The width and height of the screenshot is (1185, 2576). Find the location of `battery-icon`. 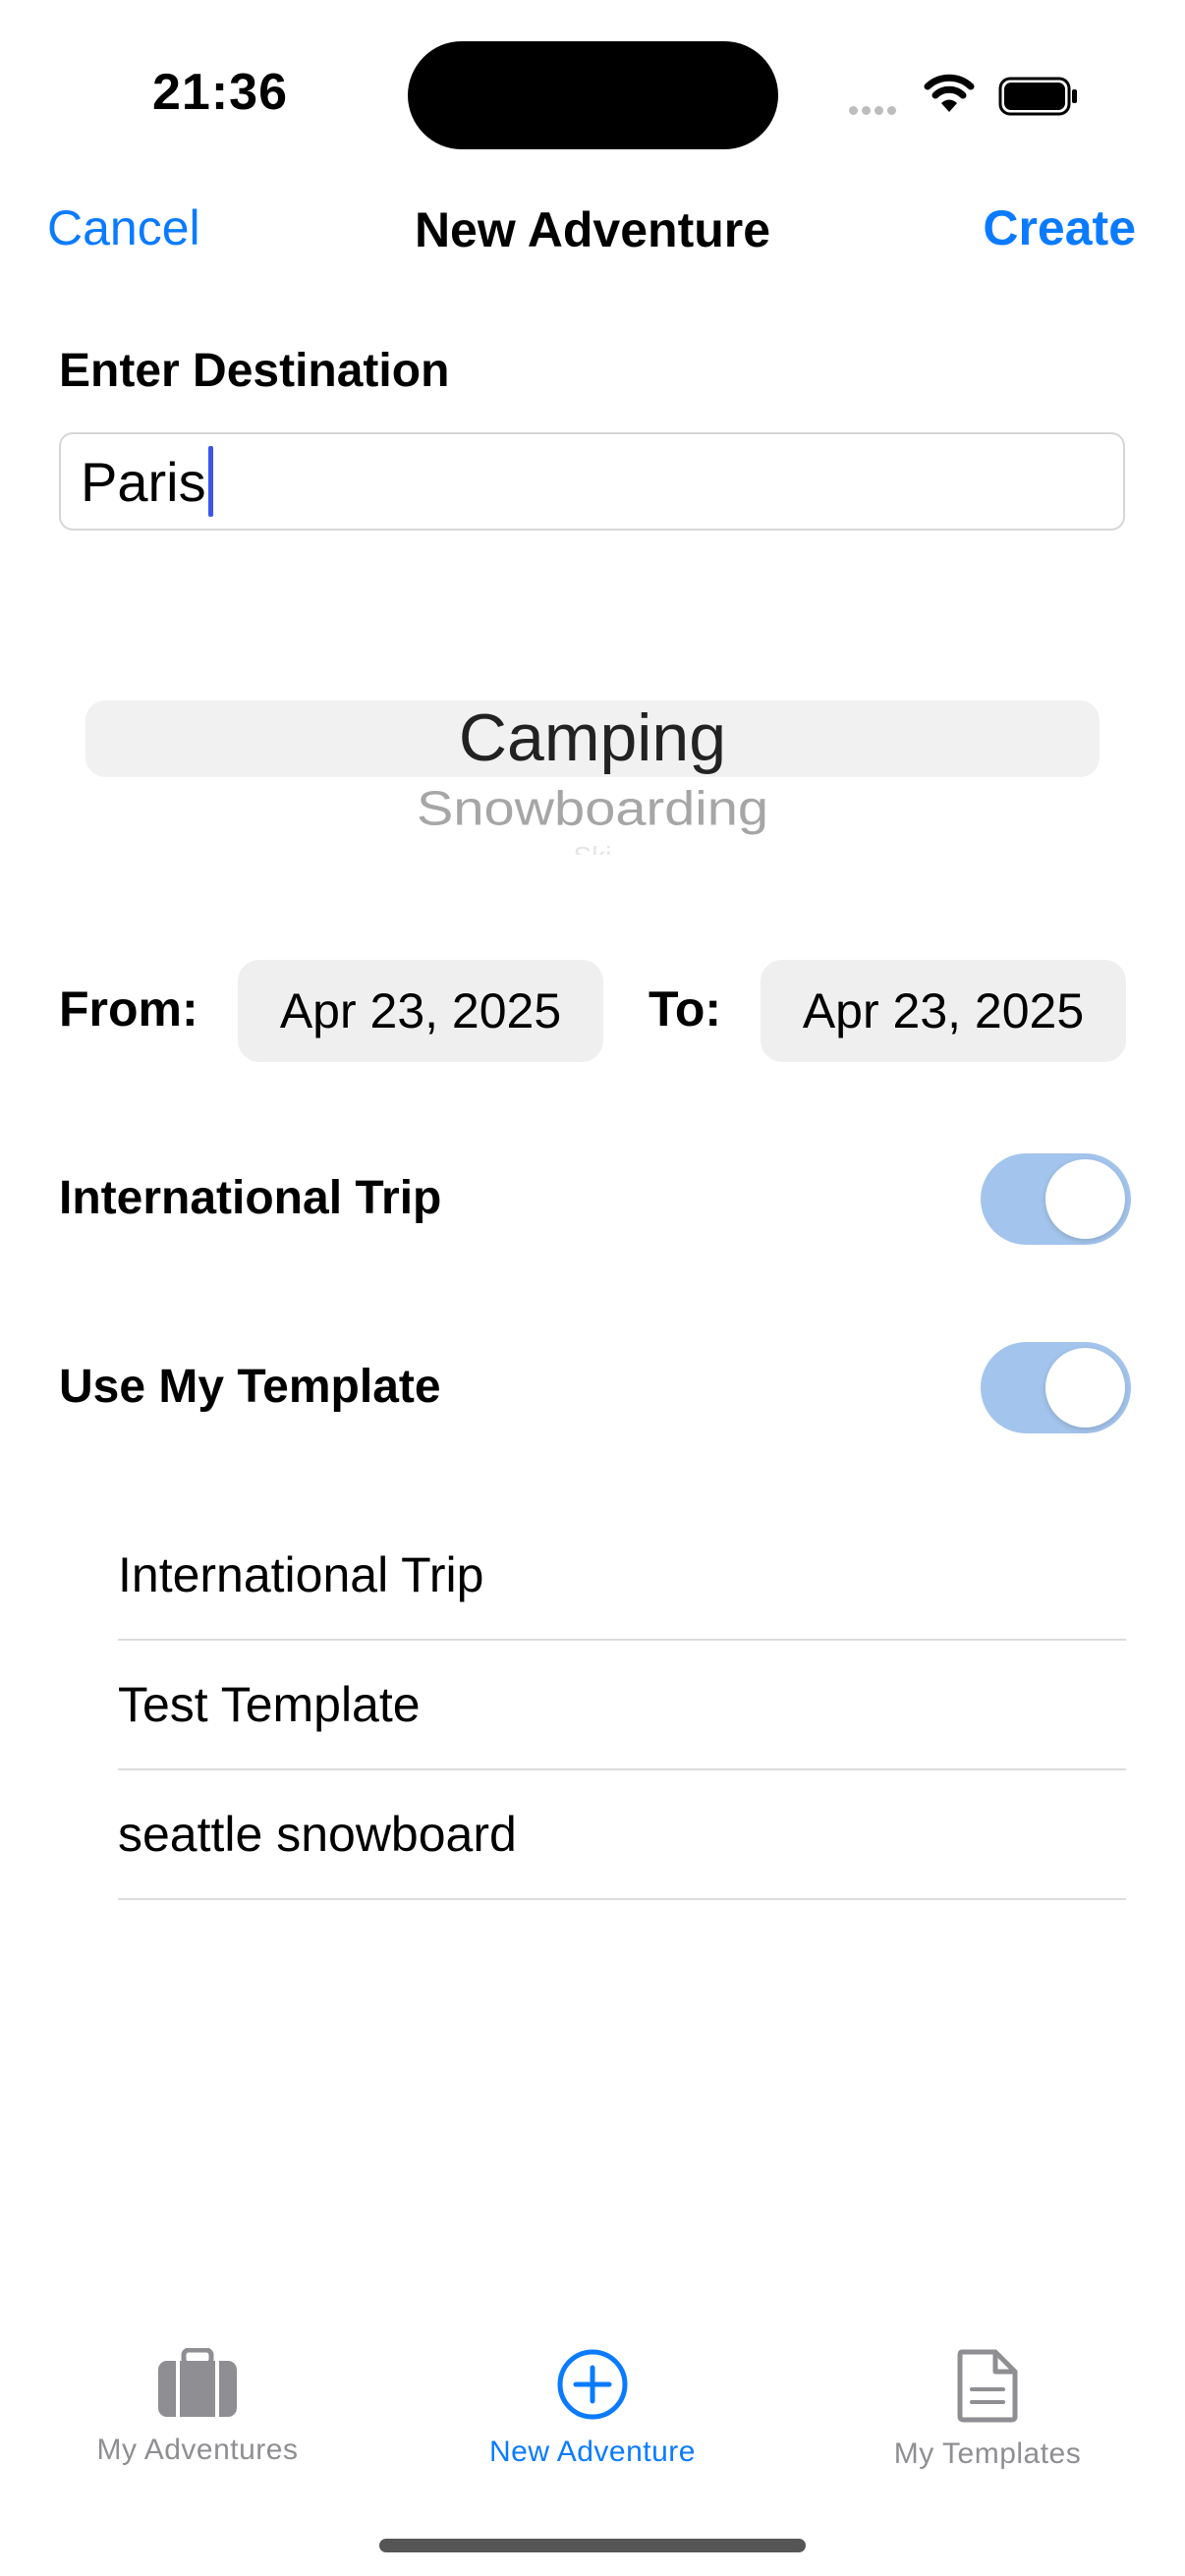

battery-icon is located at coordinates (1038, 96).